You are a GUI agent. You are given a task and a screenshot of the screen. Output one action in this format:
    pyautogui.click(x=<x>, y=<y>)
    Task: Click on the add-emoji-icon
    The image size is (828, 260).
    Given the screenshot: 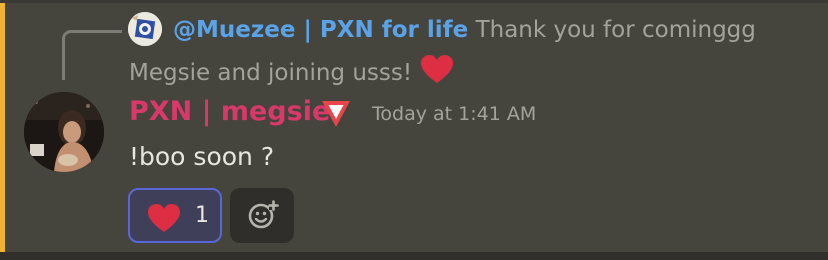 What is the action you would take?
    pyautogui.click(x=263, y=214)
    